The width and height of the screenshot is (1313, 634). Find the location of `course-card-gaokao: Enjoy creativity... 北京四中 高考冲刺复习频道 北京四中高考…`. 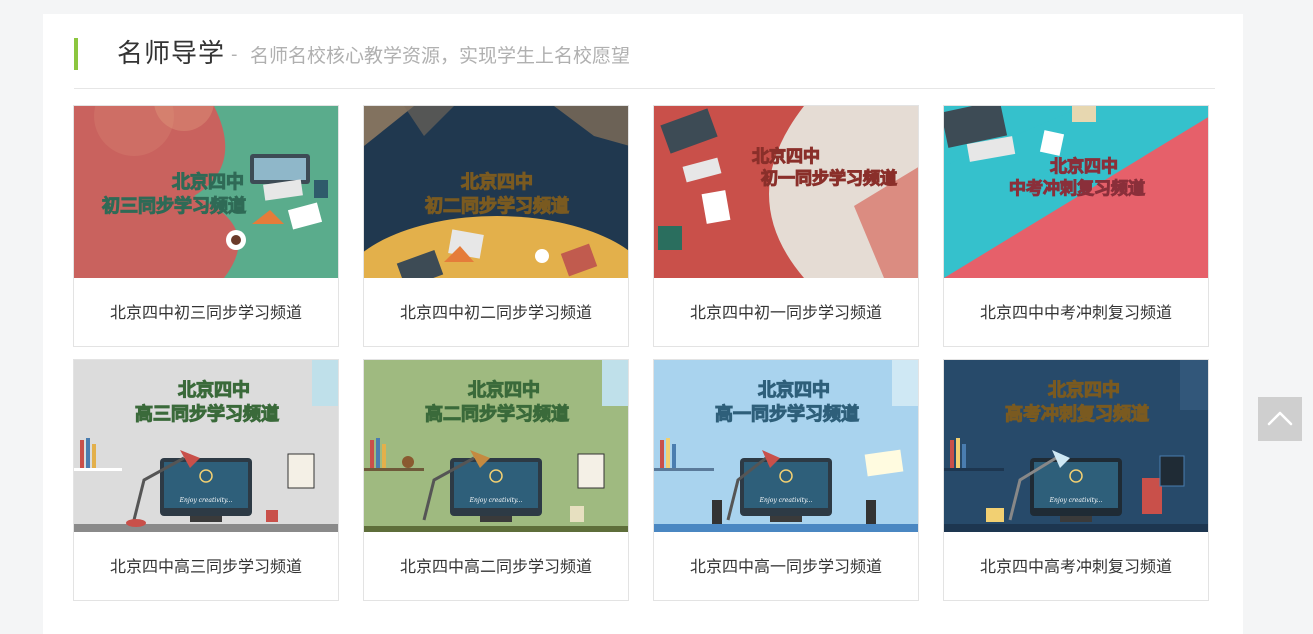

course-card-gaokao: Enjoy creativity... 北京四中 高考冲刺复习频道 北京四中高考… is located at coordinates (1076, 480).